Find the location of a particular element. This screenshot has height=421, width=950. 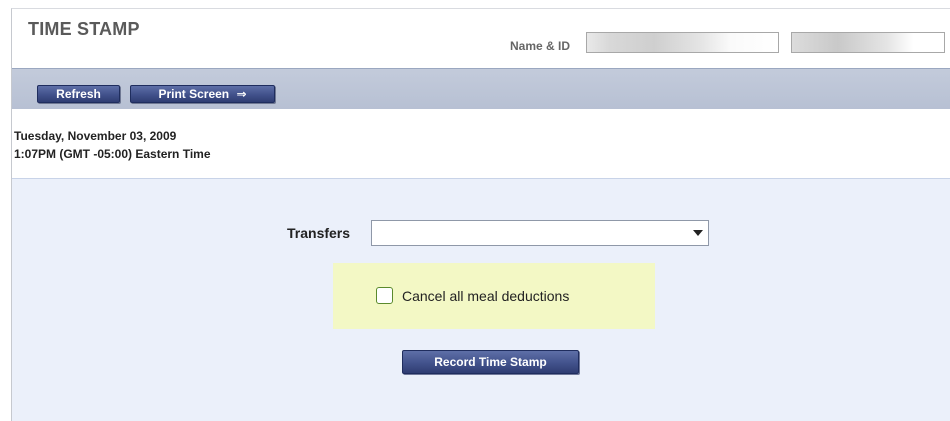

chevron-down-icon is located at coordinates (698, 233).